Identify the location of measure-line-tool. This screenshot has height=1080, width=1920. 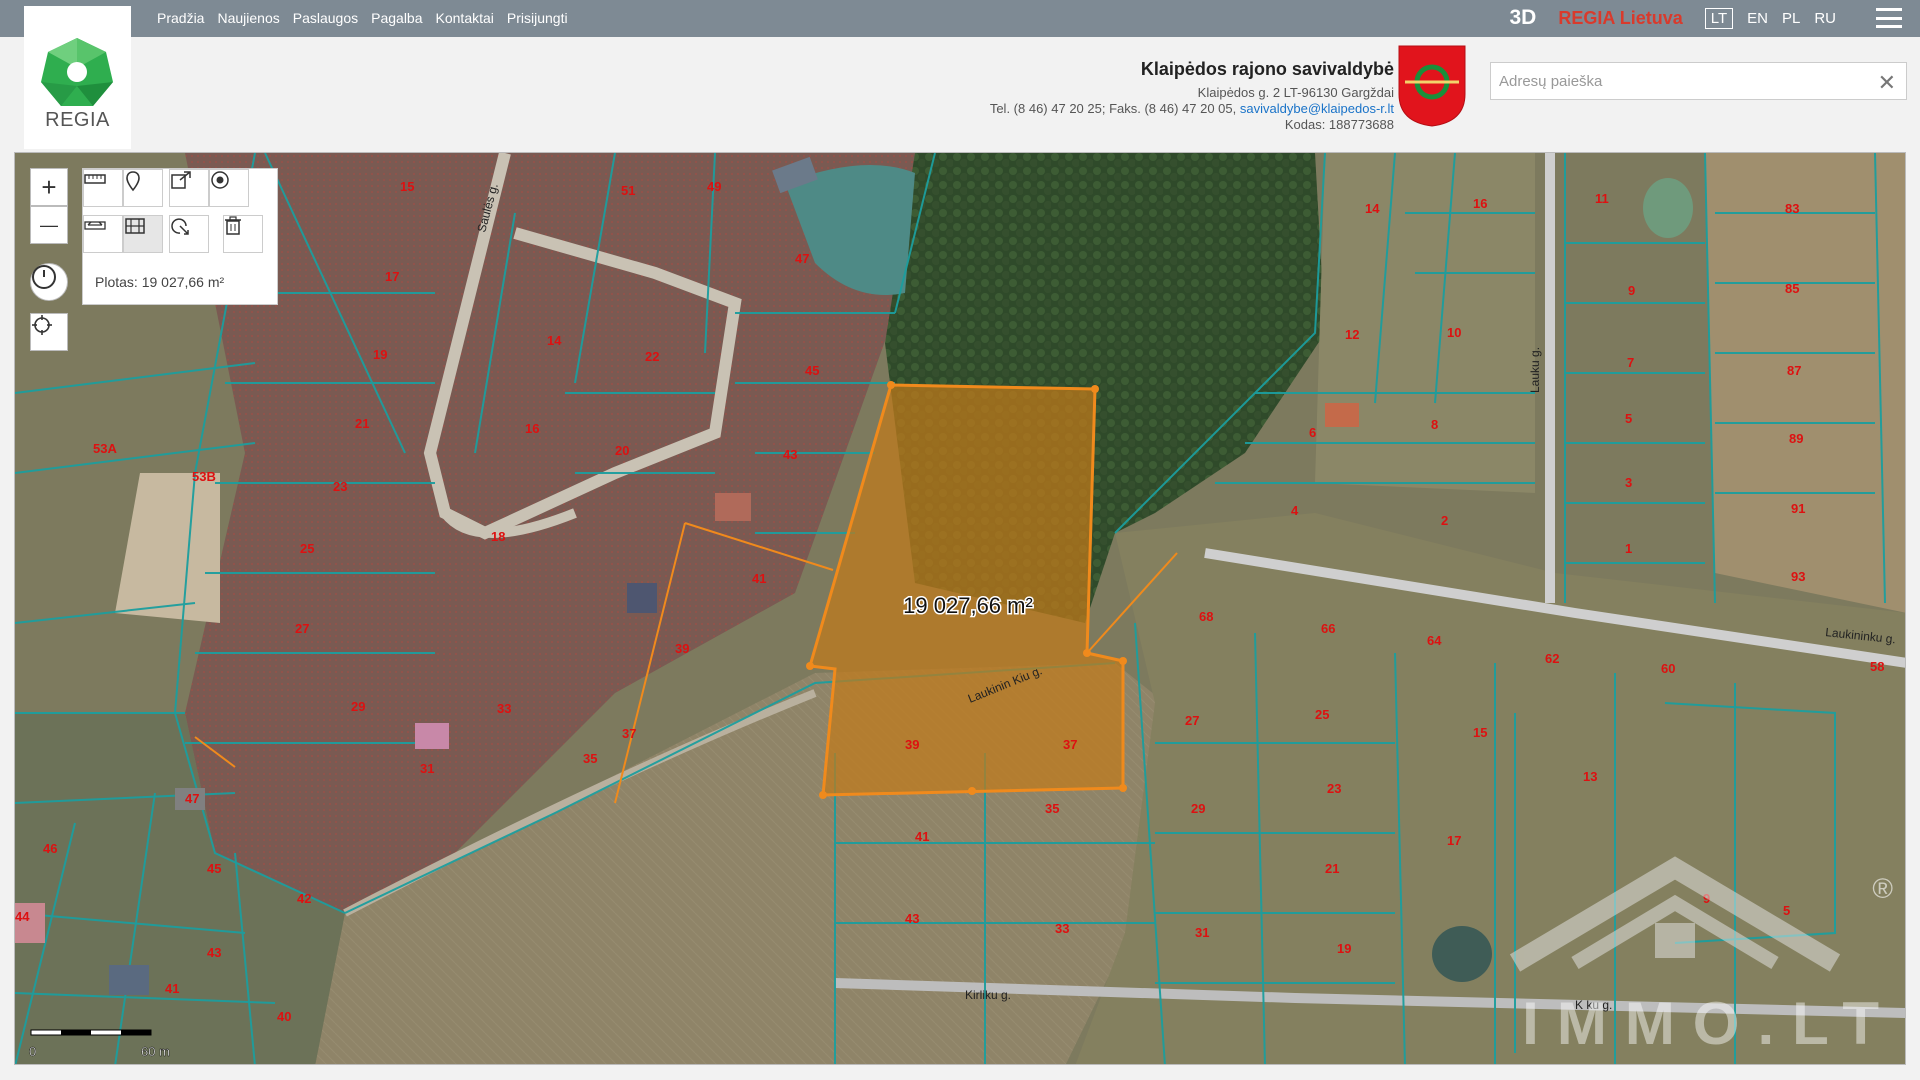
(103, 234).